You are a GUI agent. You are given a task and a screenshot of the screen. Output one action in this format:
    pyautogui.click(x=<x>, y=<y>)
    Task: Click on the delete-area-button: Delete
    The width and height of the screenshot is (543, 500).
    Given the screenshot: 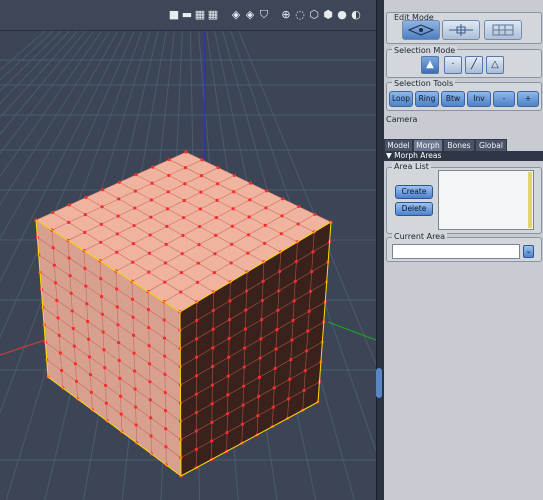 What is the action you would take?
    pyautogui.click(x=414, y=209)
    